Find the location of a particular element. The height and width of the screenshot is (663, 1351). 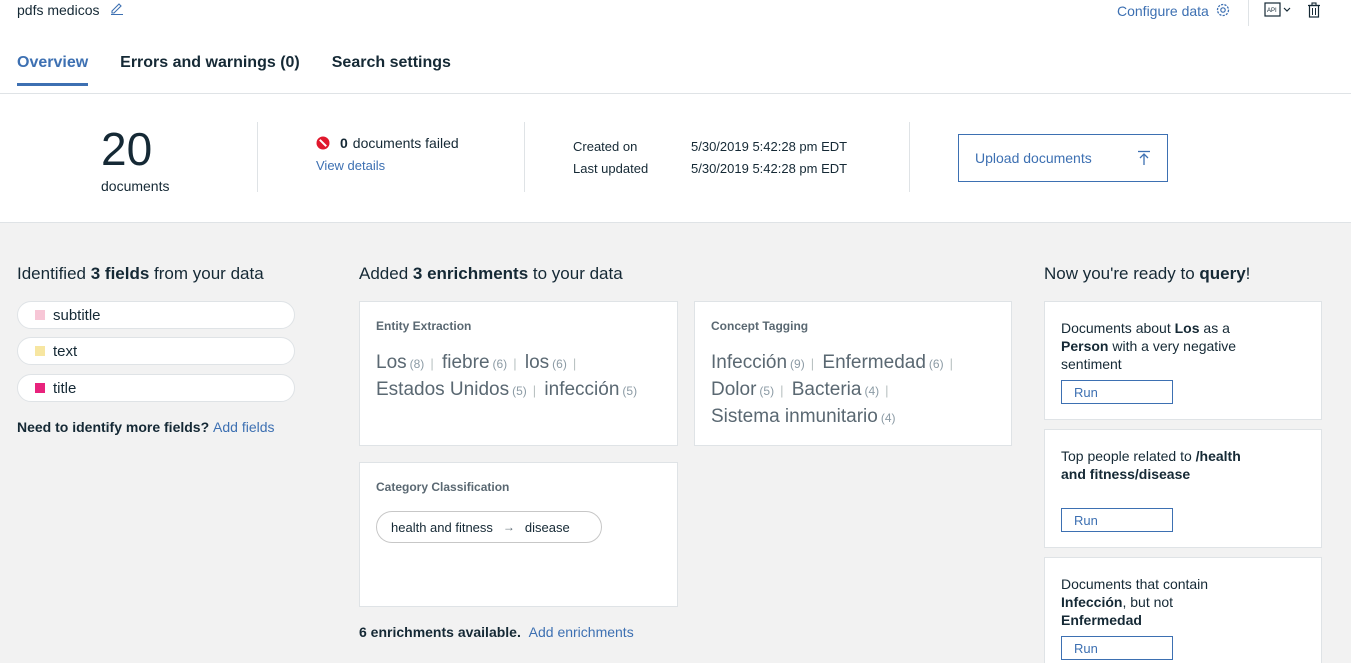

category-parent: health and fitness is located at coordinates (442, 527).